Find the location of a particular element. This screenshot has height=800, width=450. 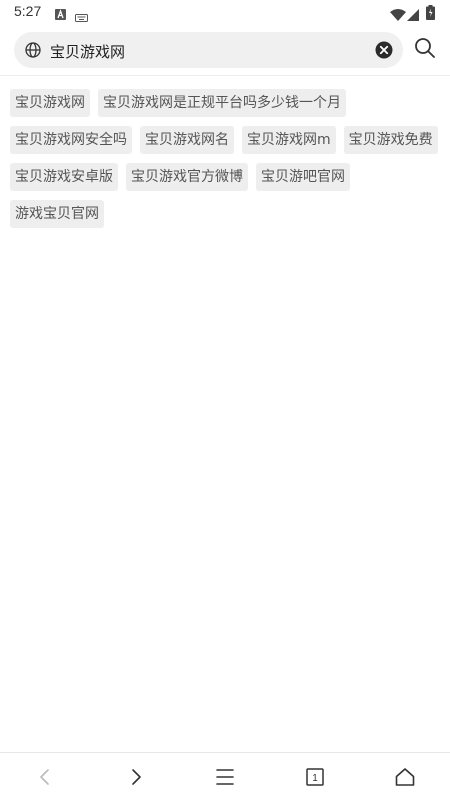

status-time: 5:27 is located at coordinates (28, 11).